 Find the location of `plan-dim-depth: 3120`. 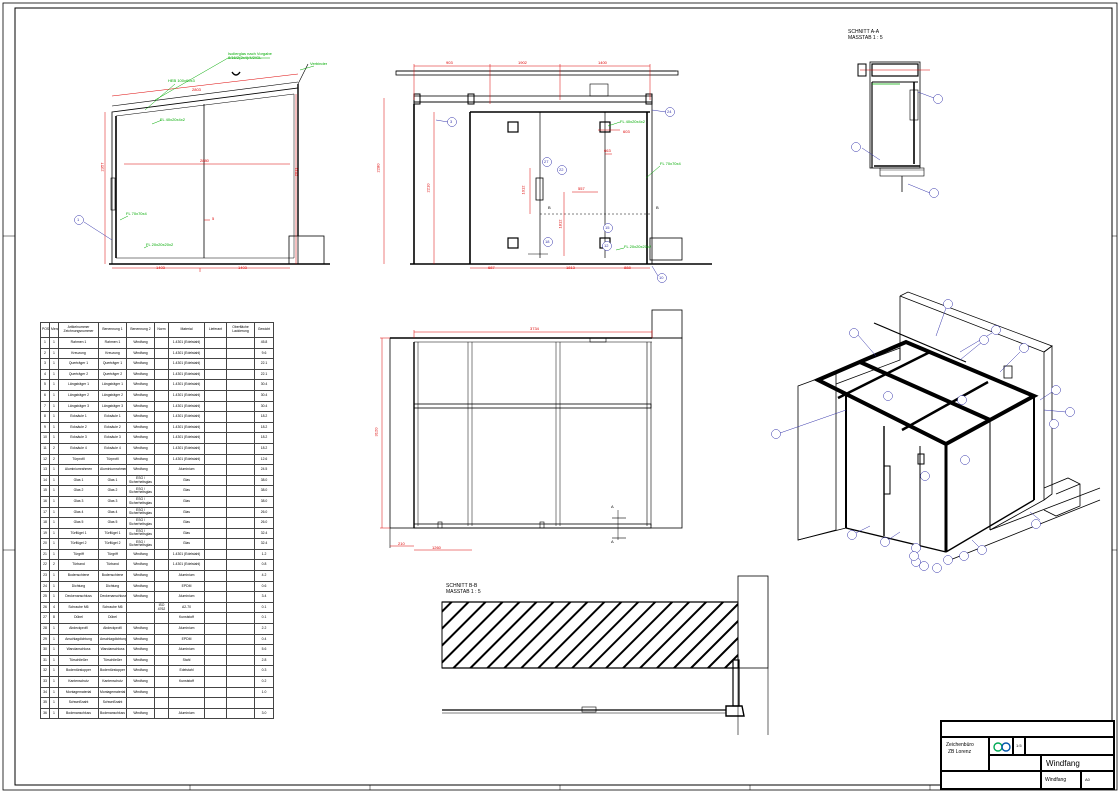

plan-dim-depth: 3120 is located at coordinates (376, 432).